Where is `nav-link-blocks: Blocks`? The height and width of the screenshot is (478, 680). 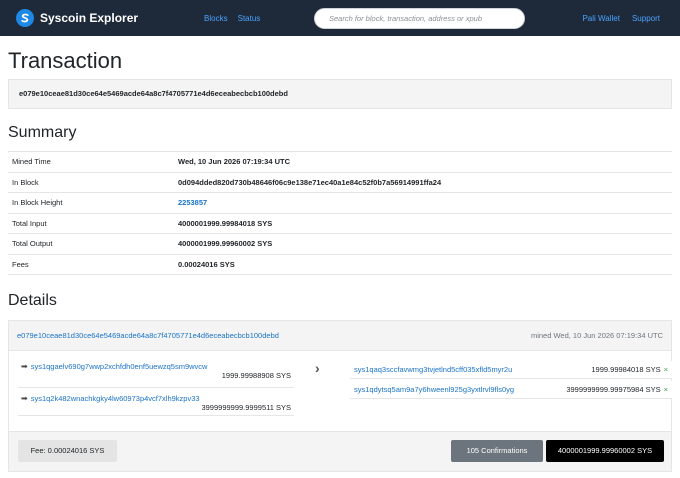
nav-link-blocks: Blocks is located at coordinates (216, 18).